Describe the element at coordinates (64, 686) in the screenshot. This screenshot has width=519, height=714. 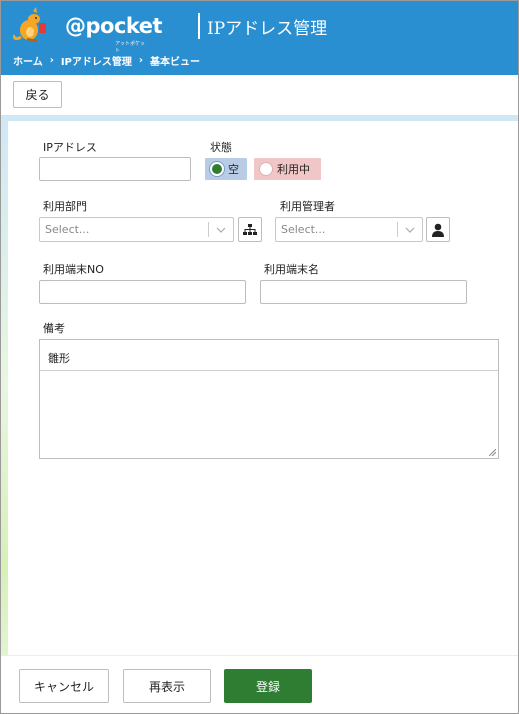
I see `cancel-button: キャンセル` at that location.